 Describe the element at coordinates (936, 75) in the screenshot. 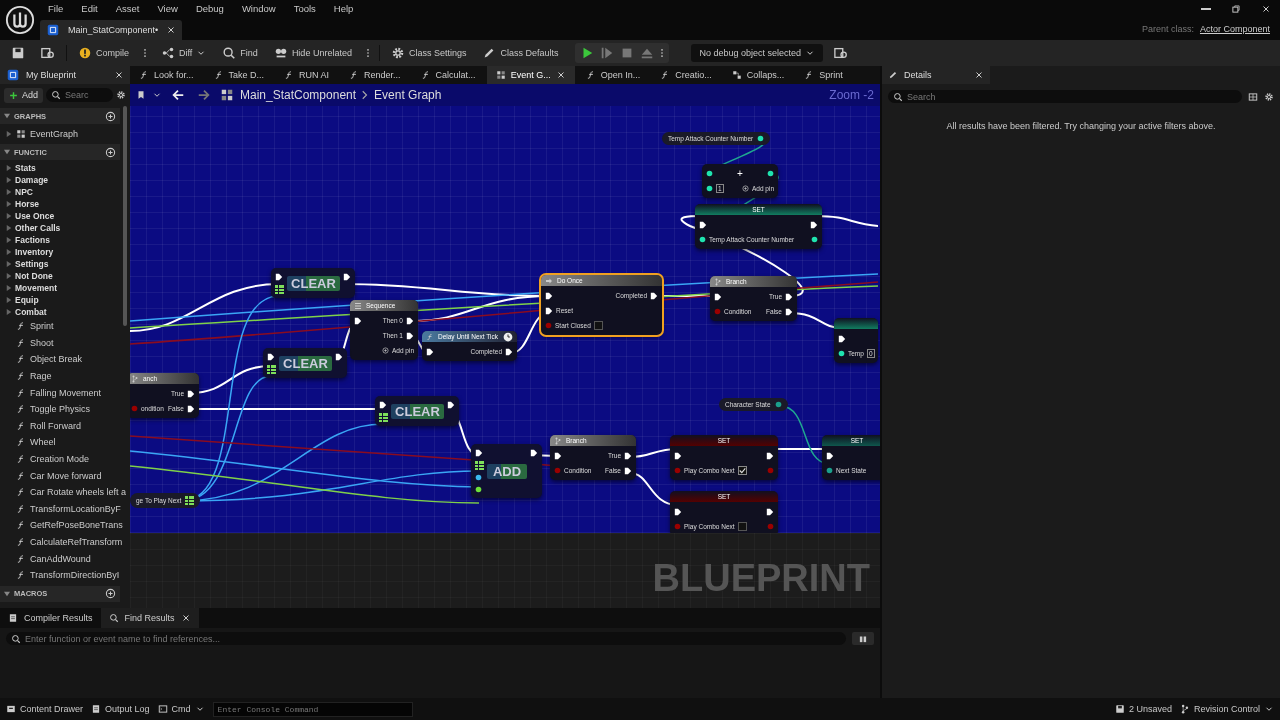

I see `panel-tab: Details` at that location.